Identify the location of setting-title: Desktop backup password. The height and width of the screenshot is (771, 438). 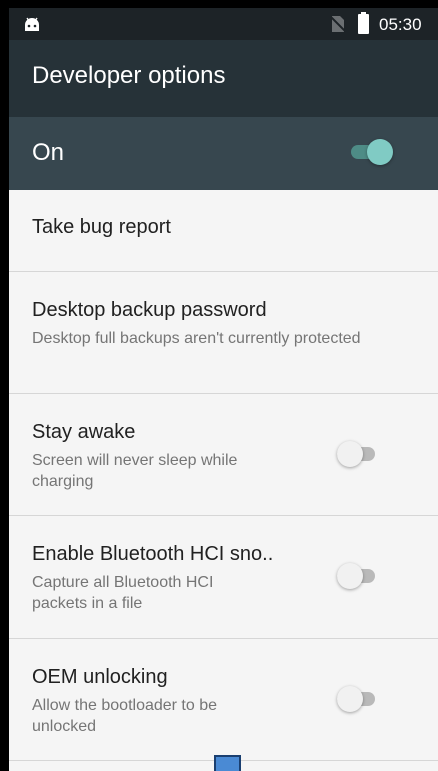
(149, 310).